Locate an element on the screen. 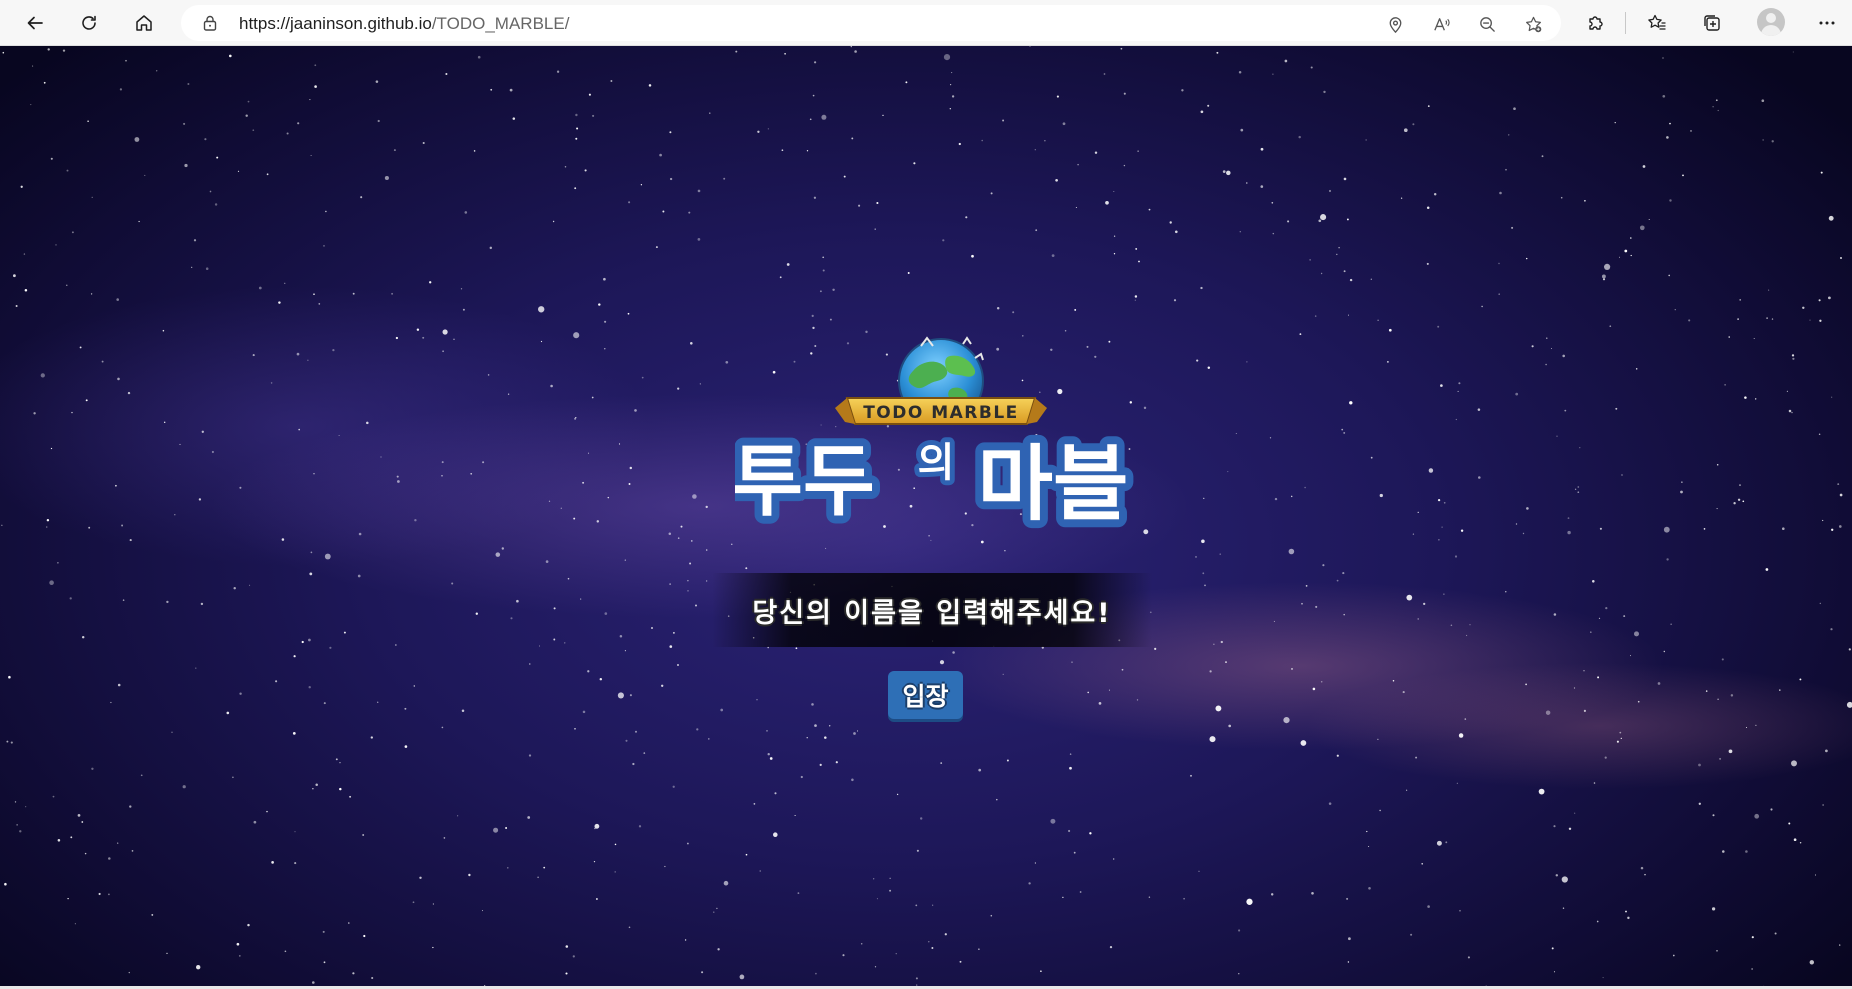  back-button is located at coordinates (35, 23).